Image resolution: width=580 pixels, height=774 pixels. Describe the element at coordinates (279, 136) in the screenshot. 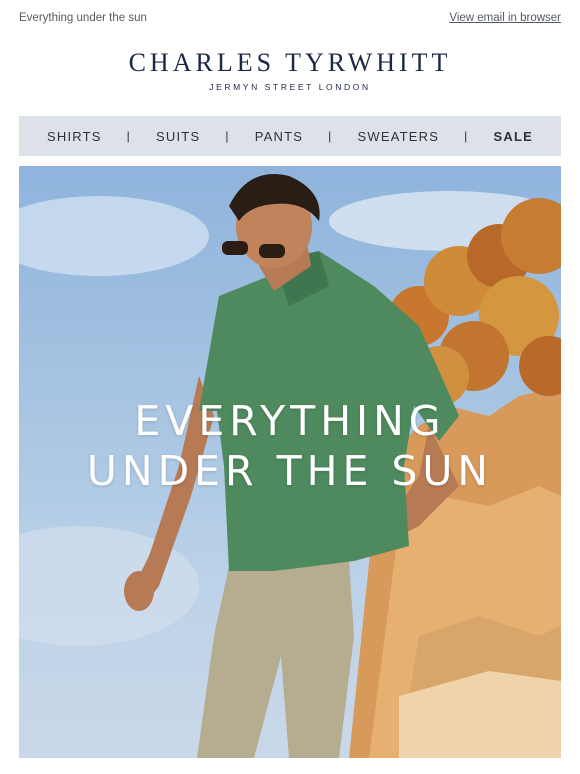

I see `nav-item-pants: PANTS` at that location.